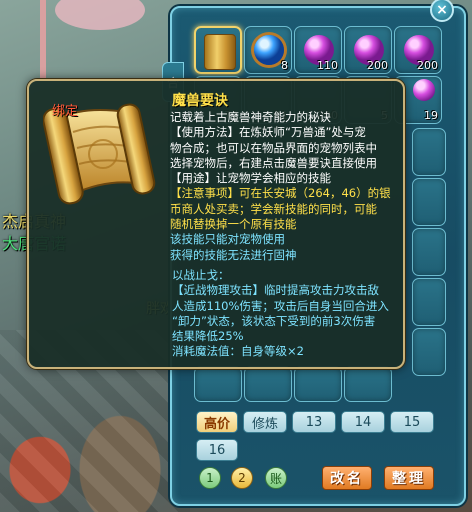  What do you see at coordinates (273, 147) in the screenshot?
I see `desc-line: 物合成；也可以在物品界面的宠物列表中` at bounding box center [273, 147].